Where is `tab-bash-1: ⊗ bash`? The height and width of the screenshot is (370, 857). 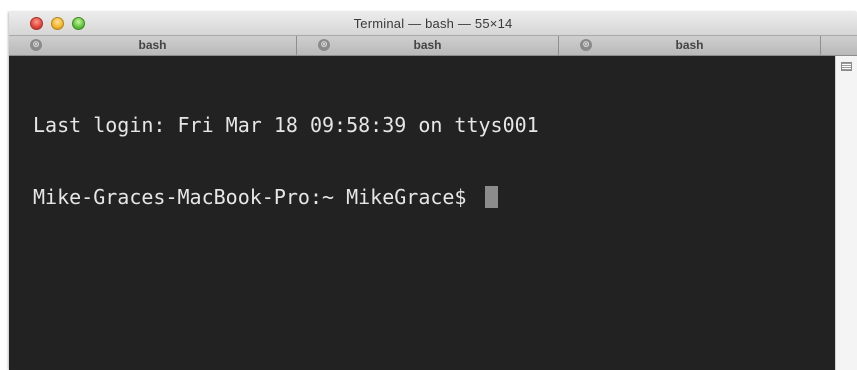
tab-bash-1: ⊗ bash is located at coordinates (153, 45).